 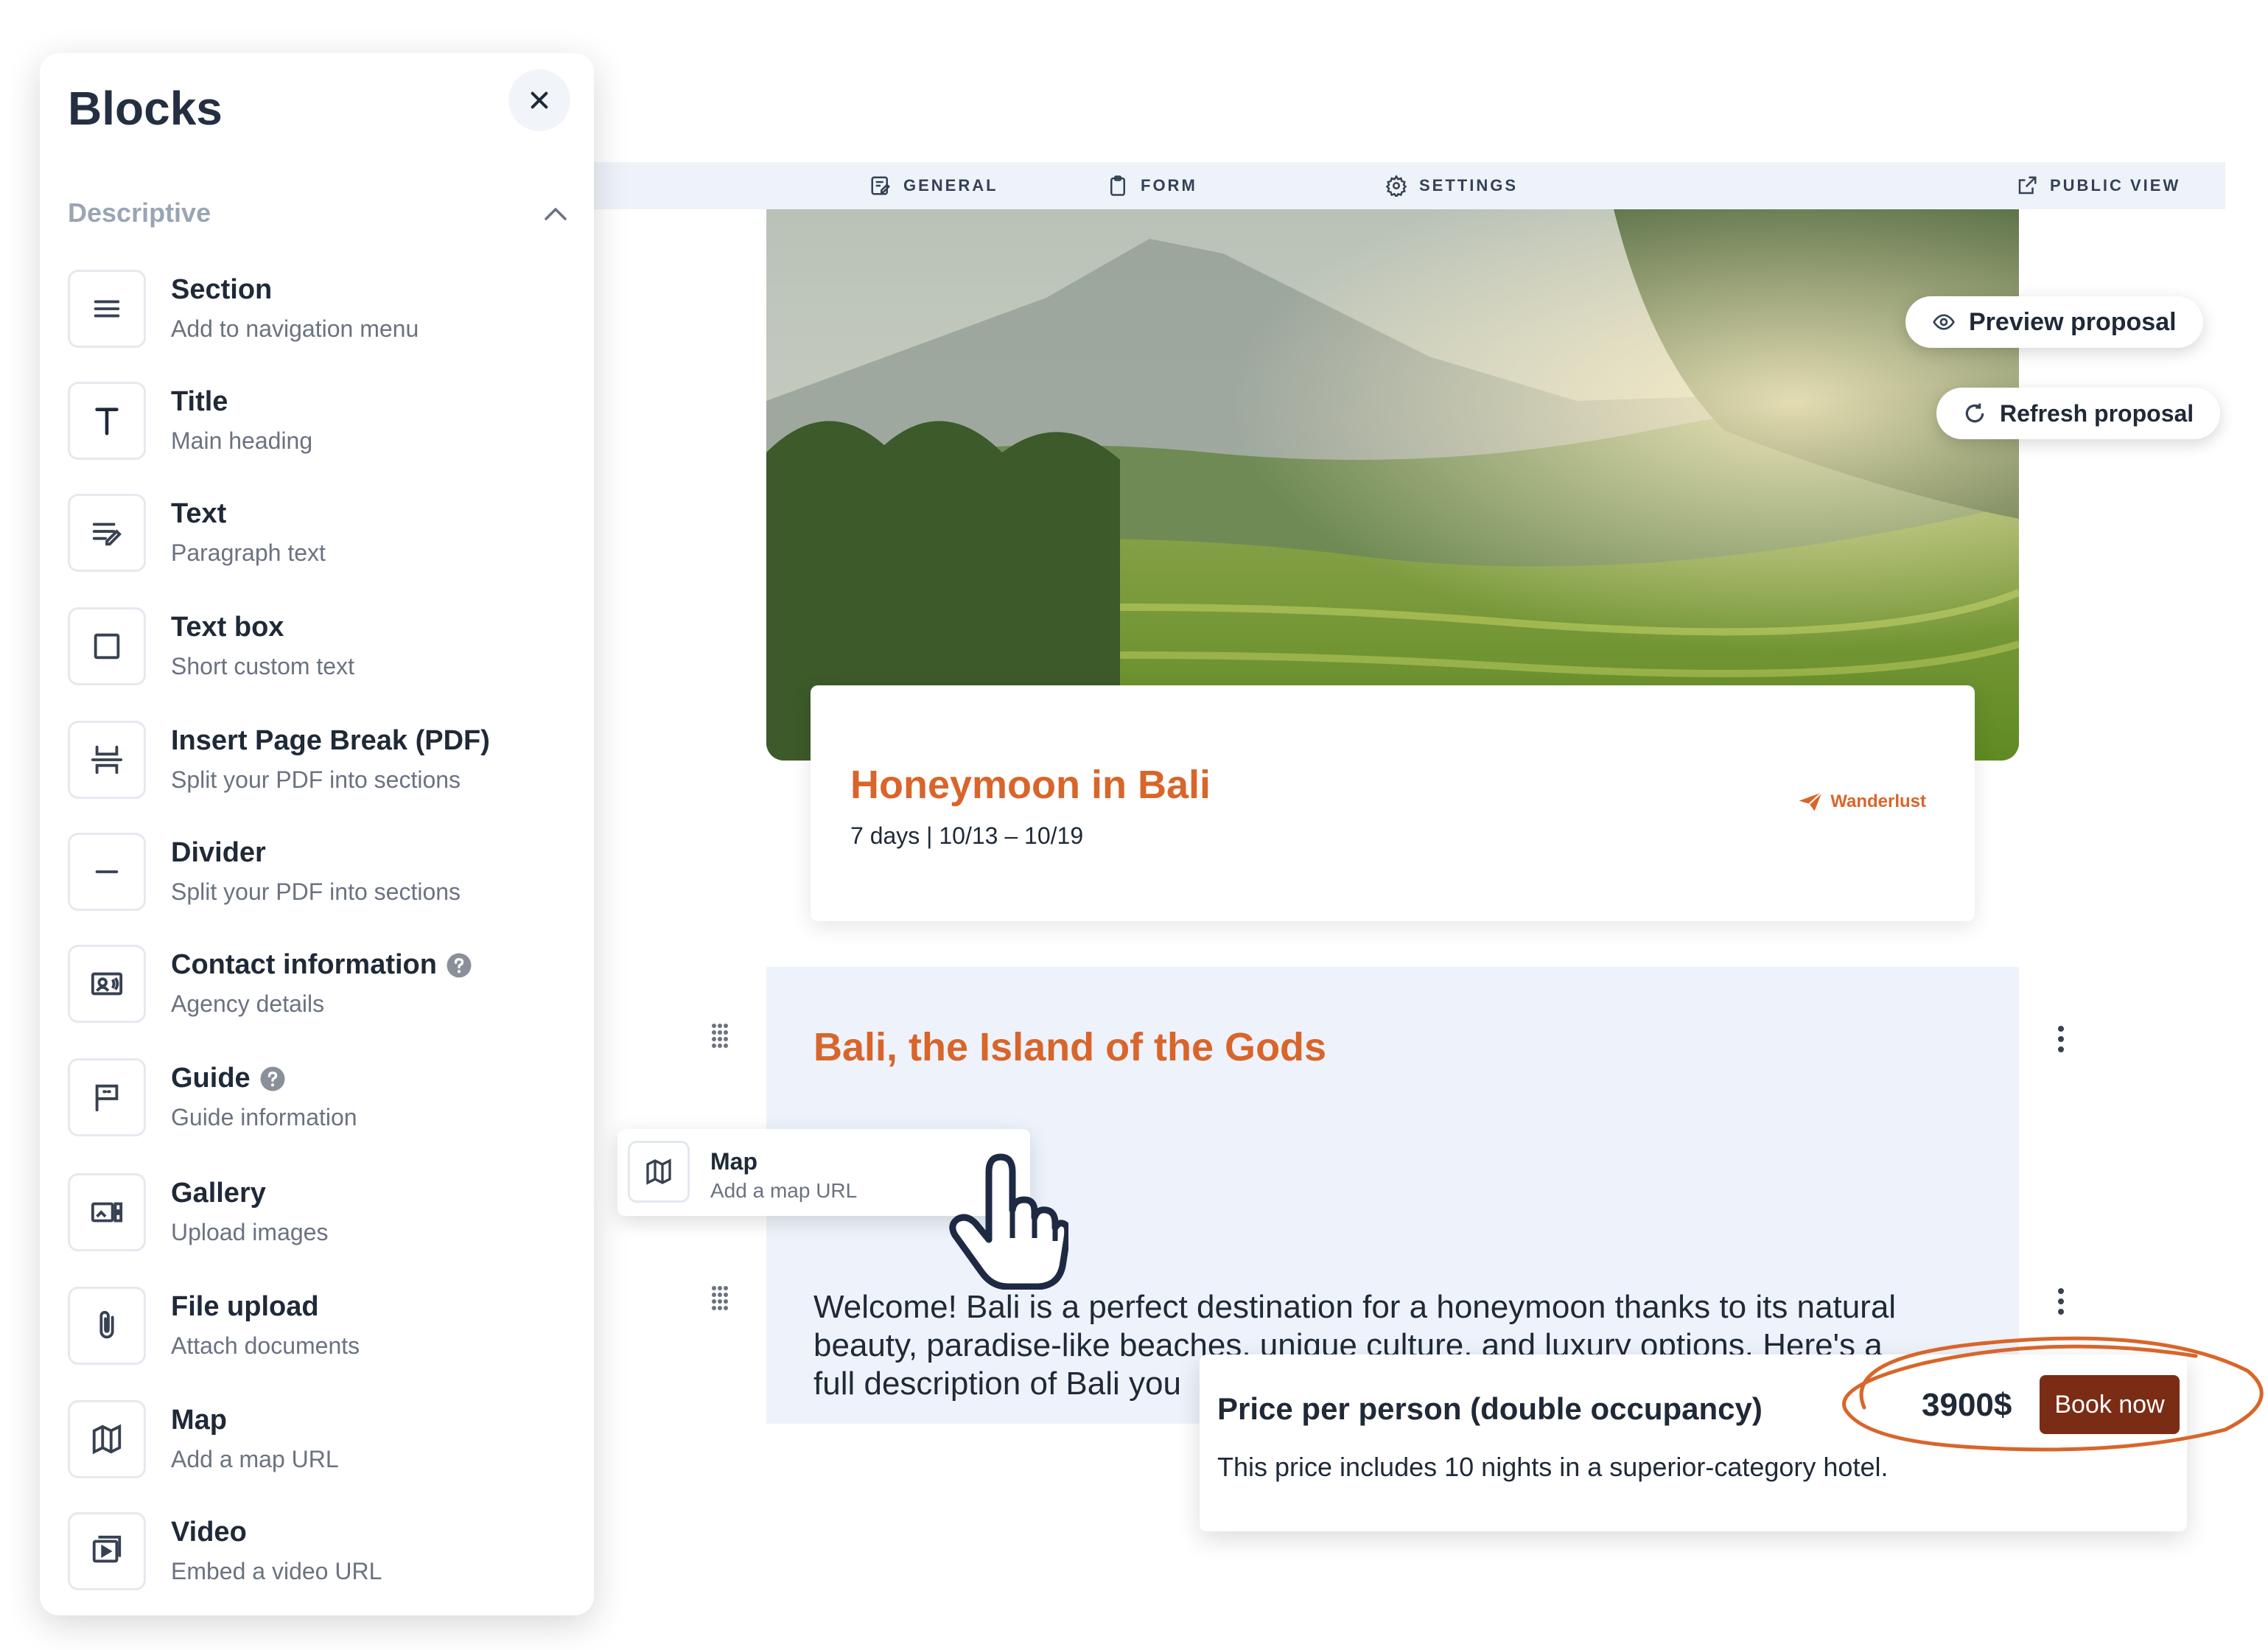 What do you see at coordinates (1396, 186) in the screenshot?
I see `gear-icon` at bounding box center [1396, 186].